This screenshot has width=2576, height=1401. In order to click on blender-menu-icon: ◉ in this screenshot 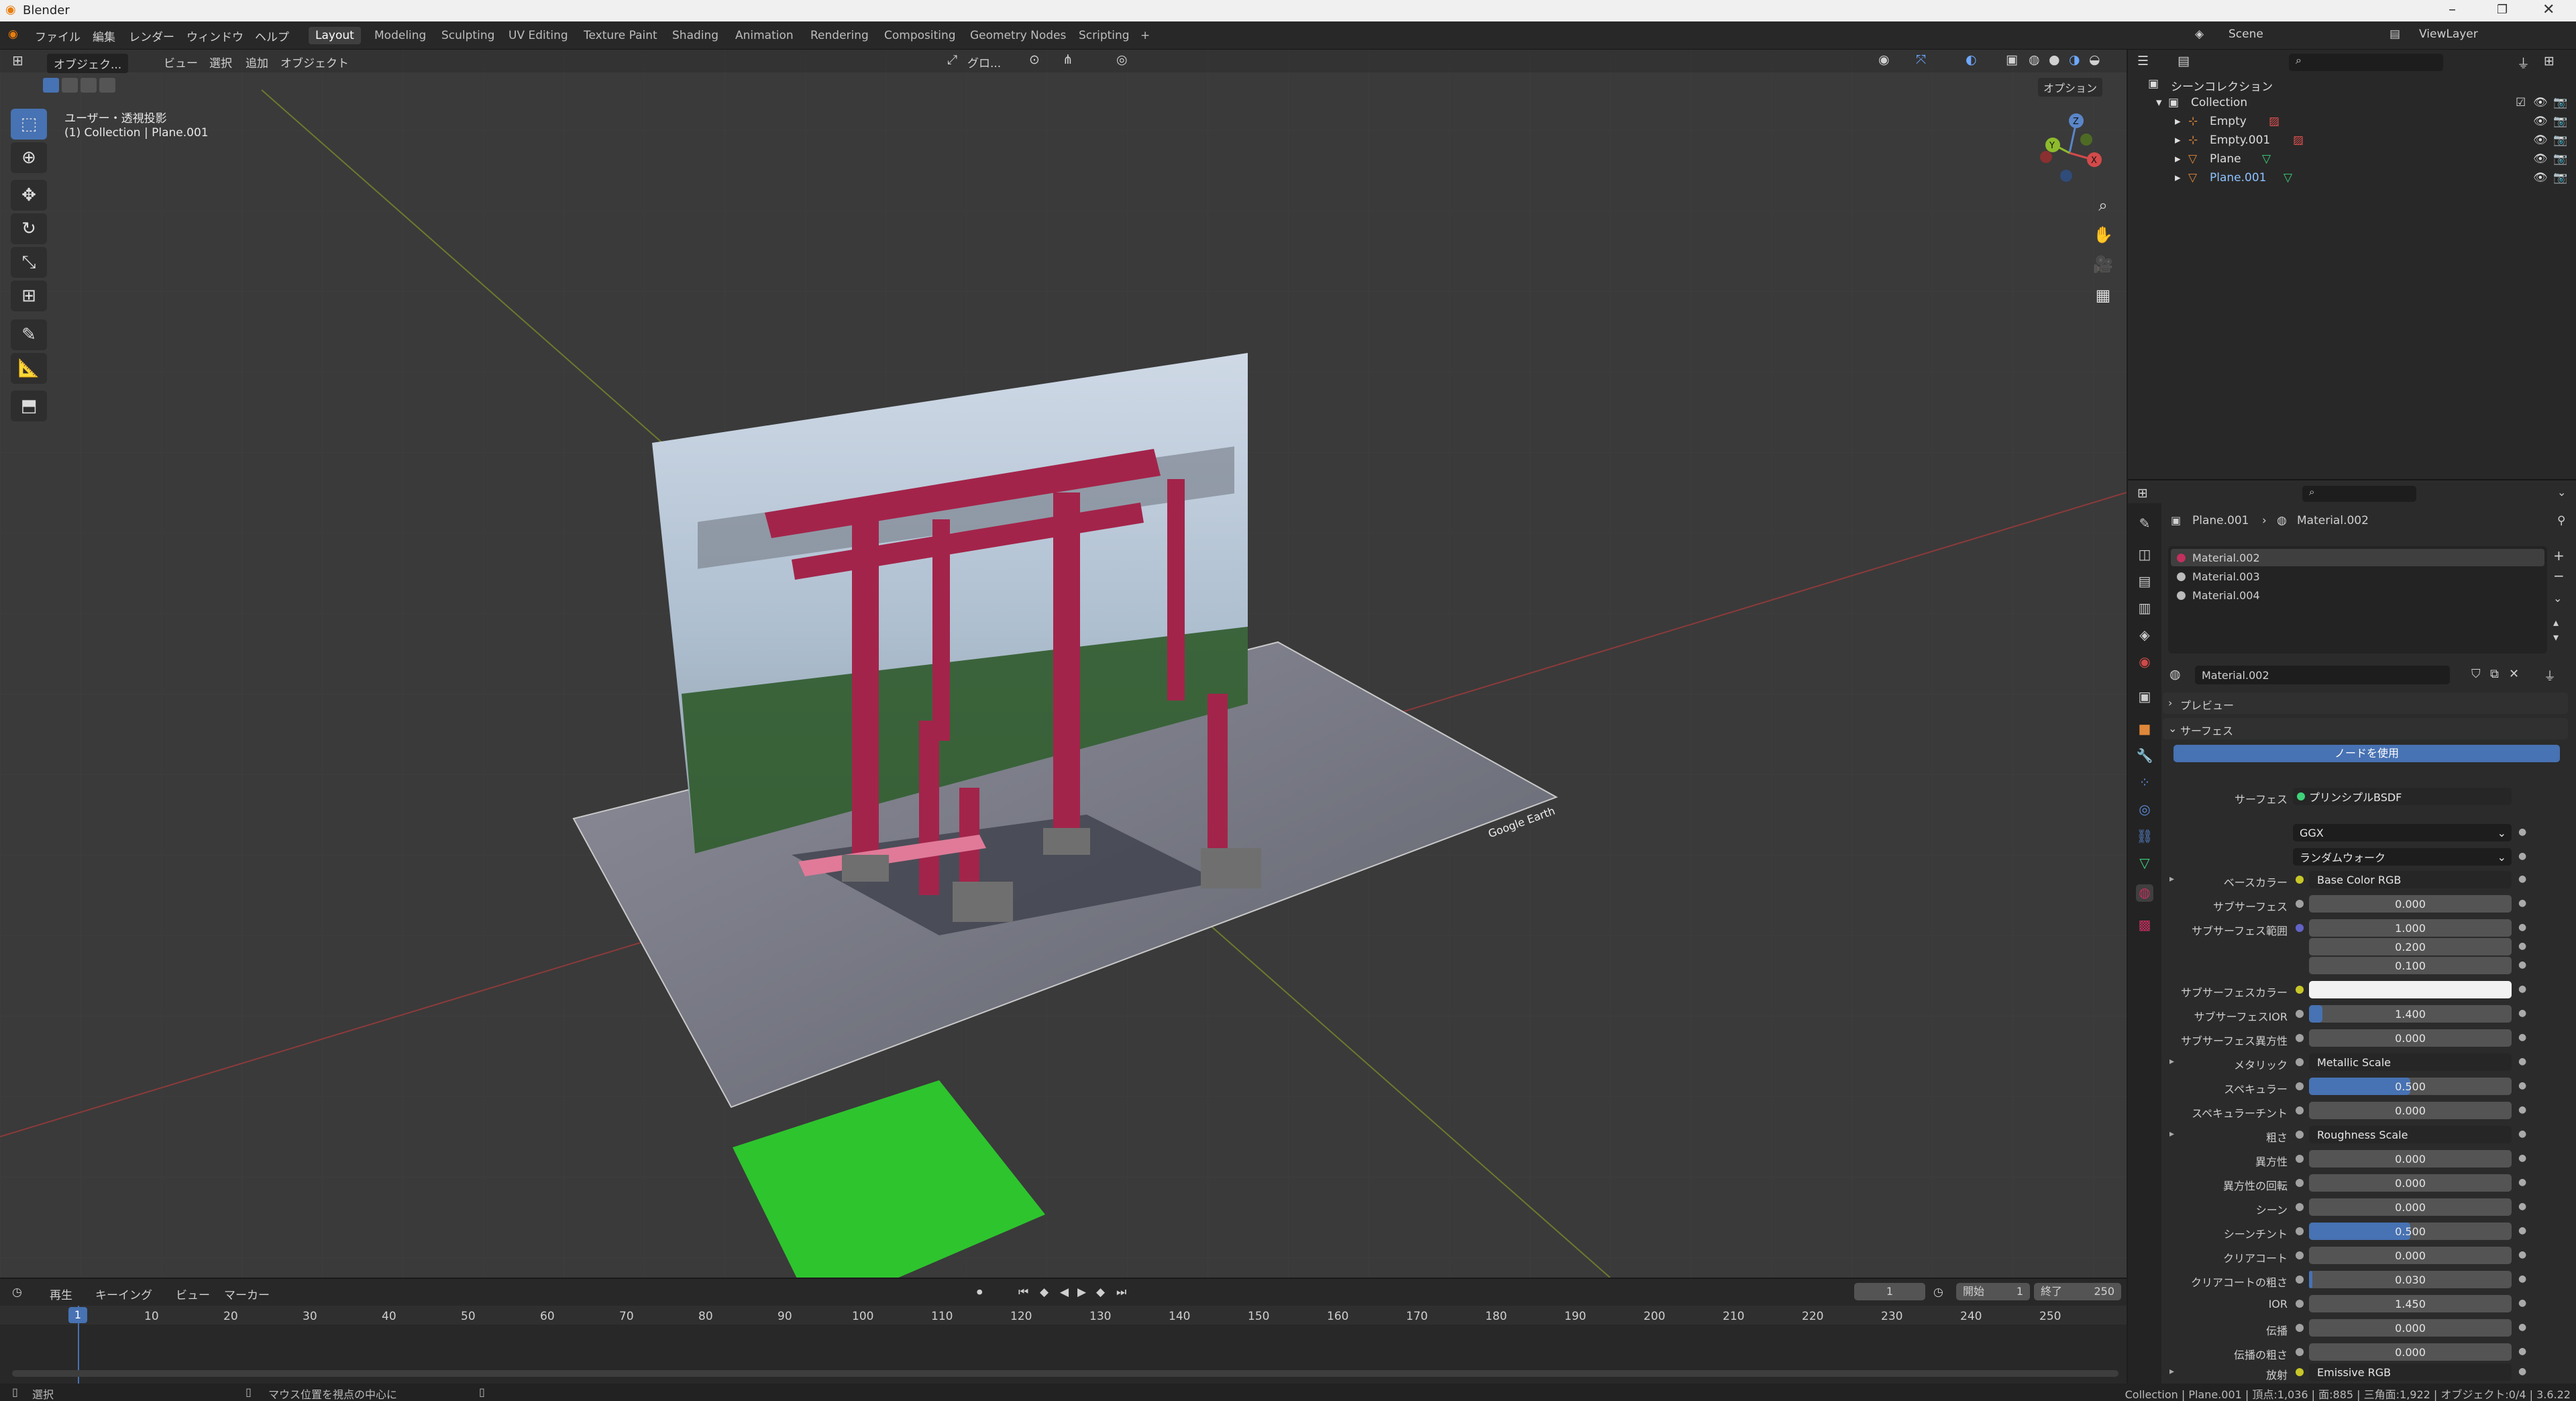, I will do `click(13, 34)`.